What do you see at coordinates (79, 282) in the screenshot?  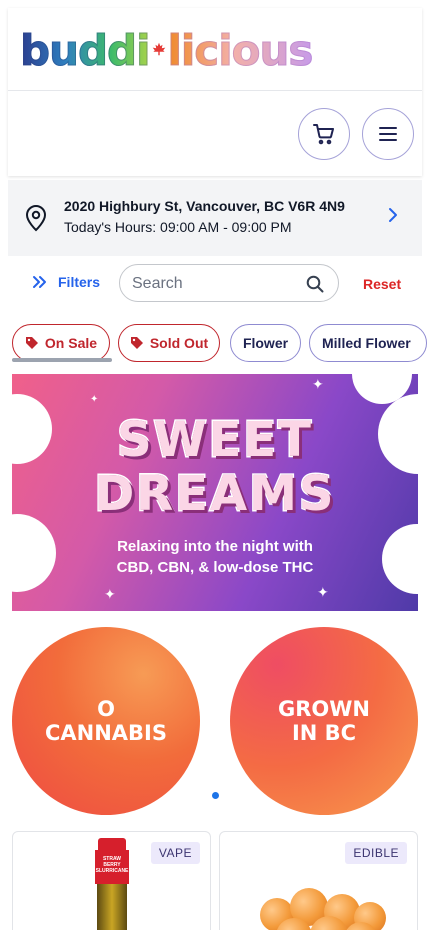 I see `filters-label: Filters` at bounding box center [79, 282].